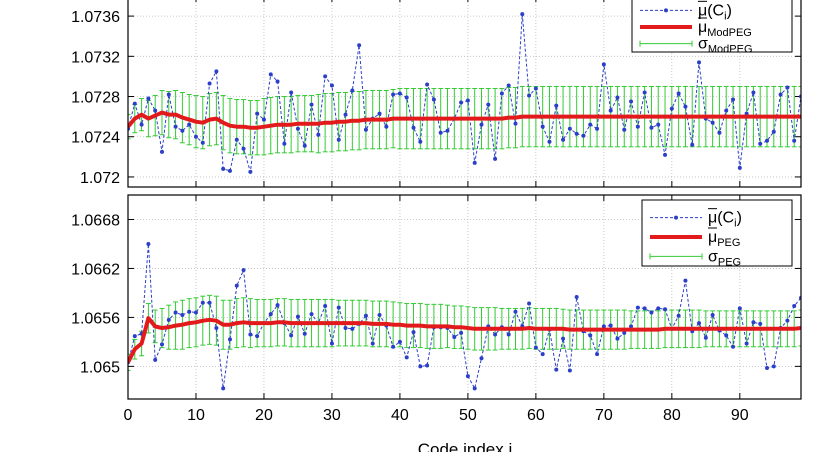 This screenshot has height=452, width=830. I want to click on bottom-legend-swatch-dot, so click(676, 217).